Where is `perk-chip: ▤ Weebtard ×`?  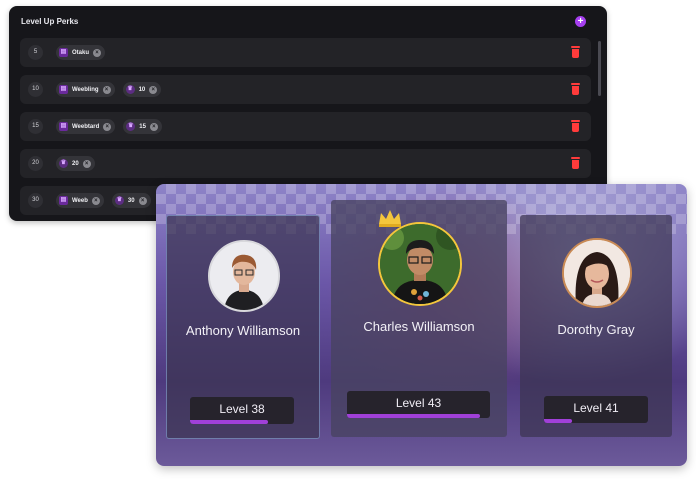 perk-chip: ▤ Weebtard × is located at coordinates (86, 126).